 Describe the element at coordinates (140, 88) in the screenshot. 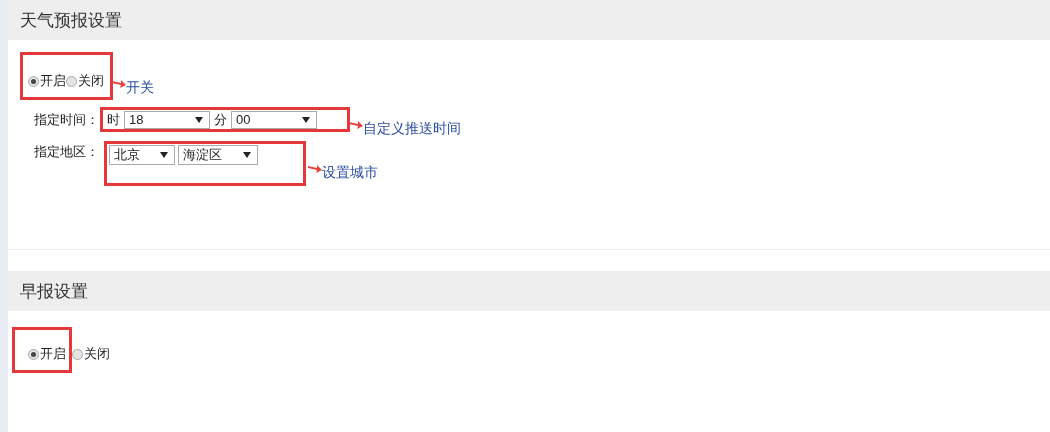

I see `annotation-note: 开关` at that location.